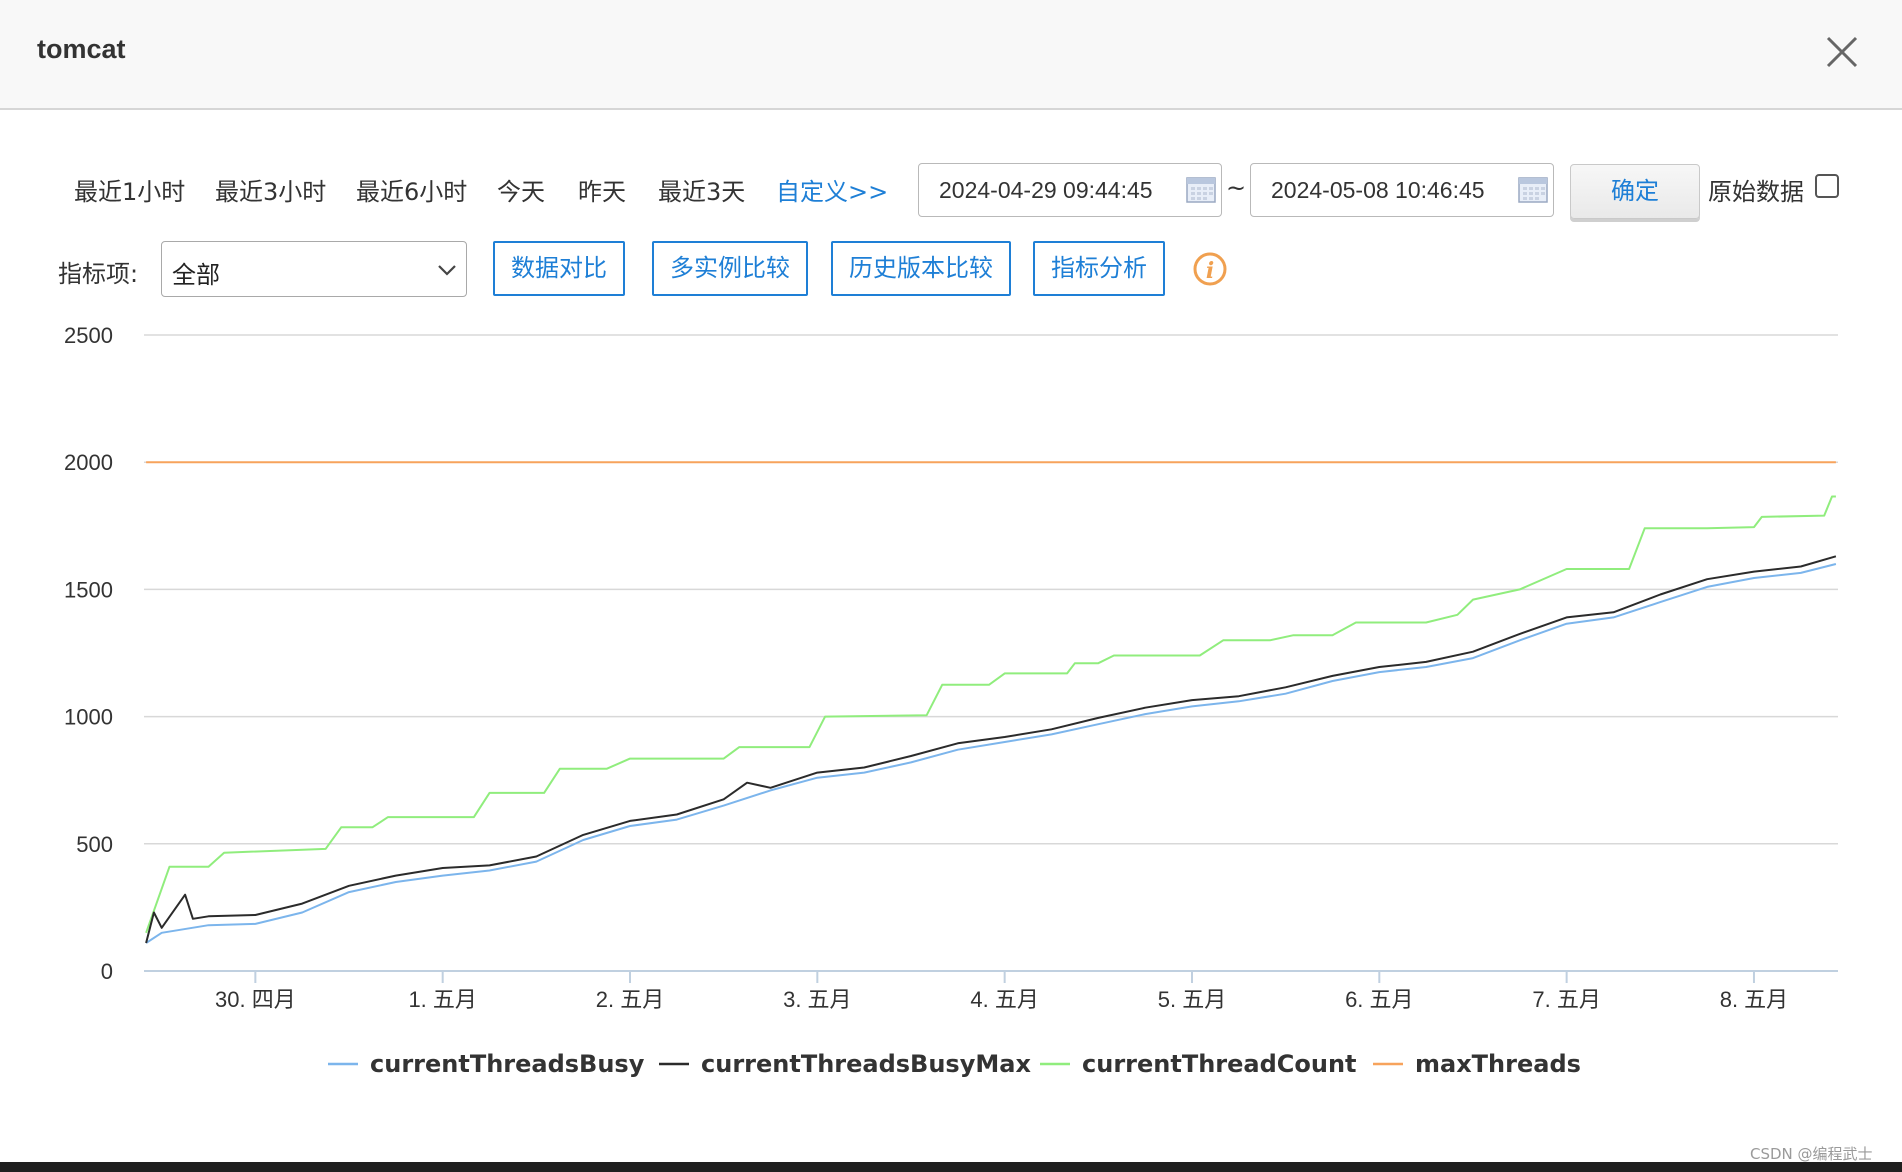 Image resolution: width=1902 pixels, height=1172 pixels. I want to click on metric-select: 全部, so click(314, 269).